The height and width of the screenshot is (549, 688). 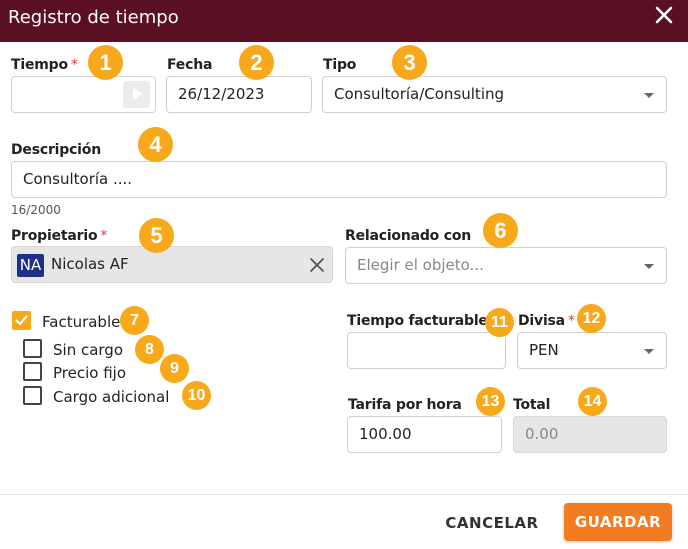 What do you see at coordinates (424, 434) in the screenshot?
I see `tarifa-input: 100.00` at bounding box center [424, 434].